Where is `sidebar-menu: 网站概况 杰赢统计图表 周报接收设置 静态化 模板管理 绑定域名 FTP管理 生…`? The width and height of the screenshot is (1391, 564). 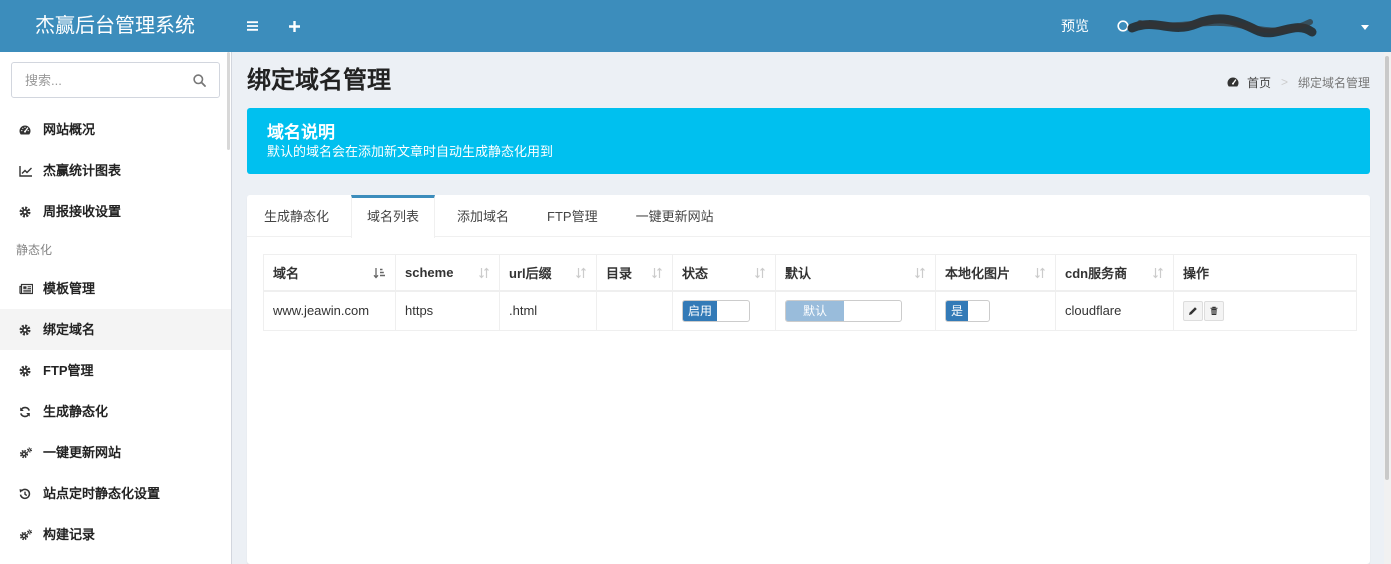 sidebar-menu: 网站概况 杰赢统计图表 周报接收设置 静态化 模板管理 绑定域名 FTP管理 生… is located at coordinates (115, 332).